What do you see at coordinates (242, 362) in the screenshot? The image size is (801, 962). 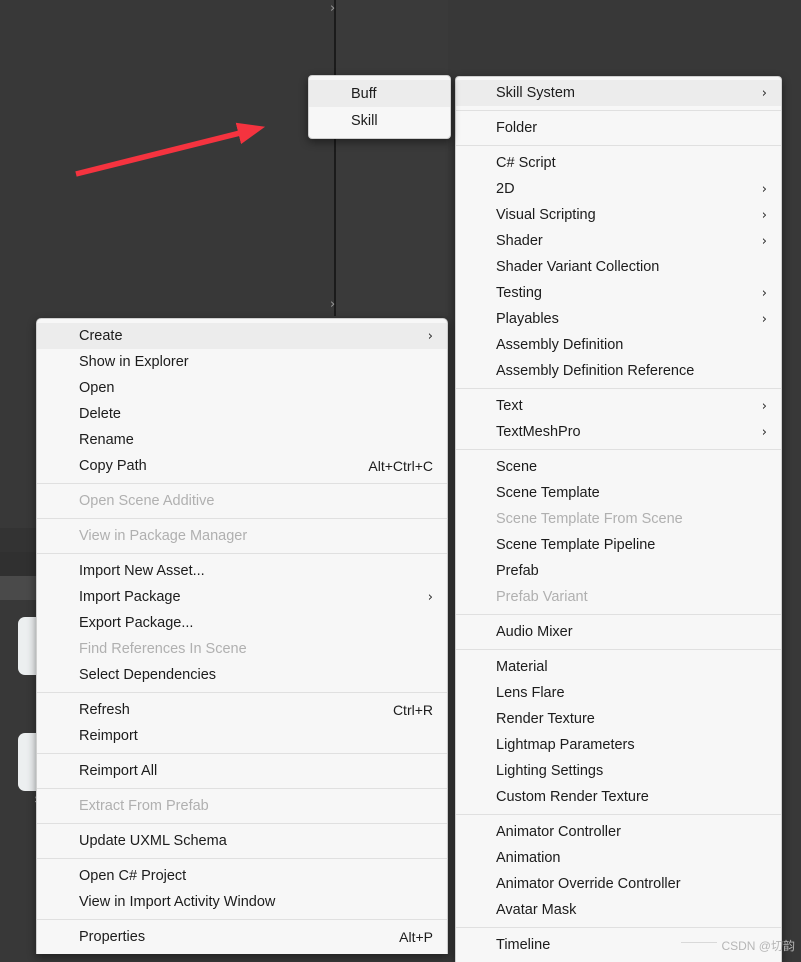 I see `context-menu-item-show-in-explorer: Show in Explorer` at bounding box center [242, 362].